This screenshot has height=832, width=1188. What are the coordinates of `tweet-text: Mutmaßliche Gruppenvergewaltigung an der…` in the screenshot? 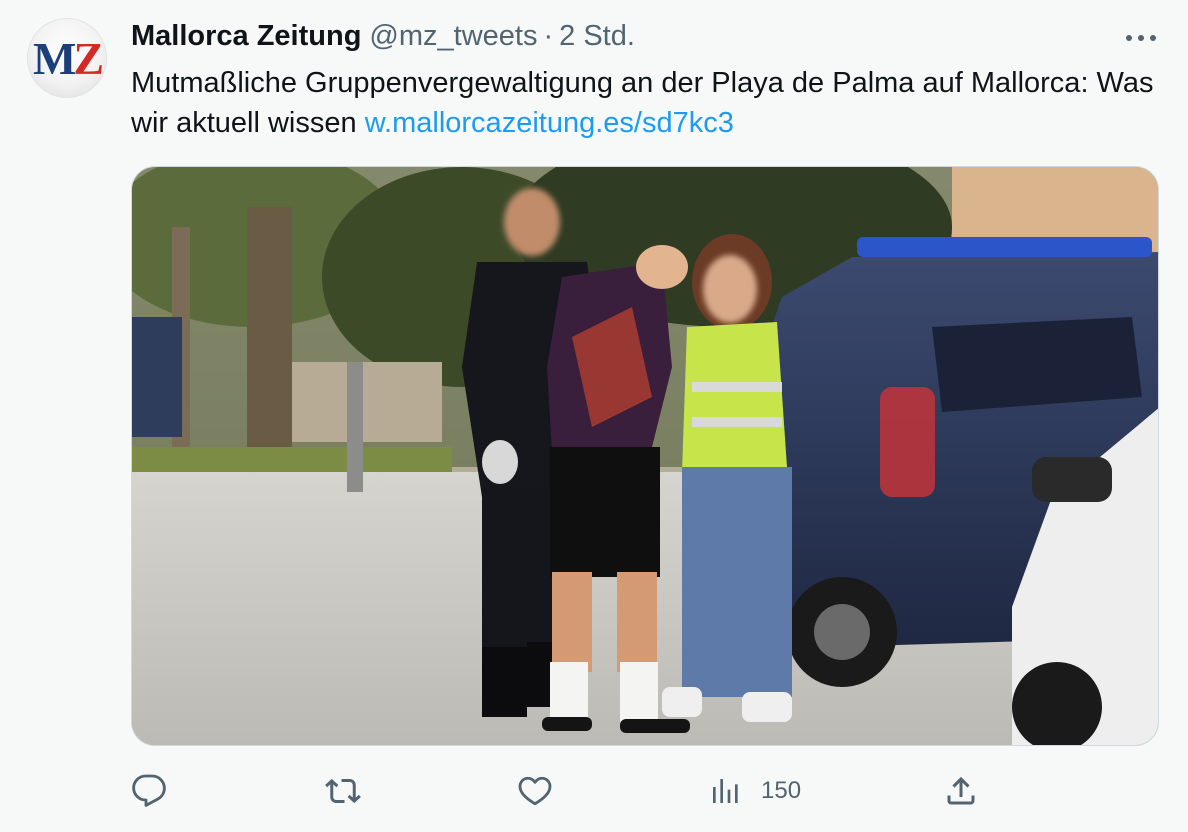 It's located at (646, 103).